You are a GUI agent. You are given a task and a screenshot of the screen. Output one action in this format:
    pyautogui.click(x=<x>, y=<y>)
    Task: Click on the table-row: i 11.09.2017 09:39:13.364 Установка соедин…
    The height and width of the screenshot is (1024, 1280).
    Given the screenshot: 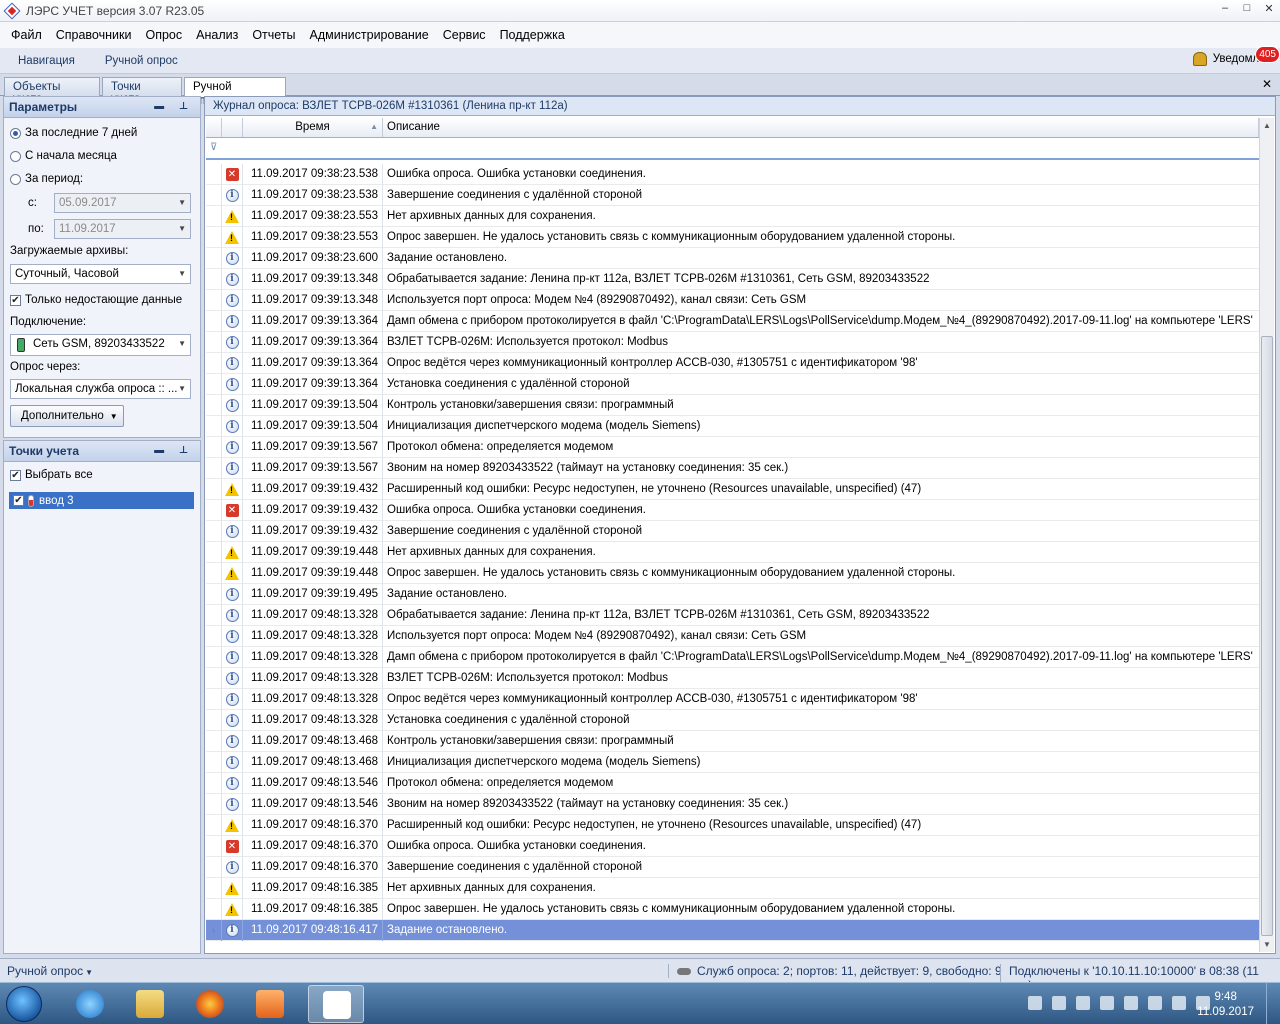 What is the action you would take?
    pyautogui.click(x=732, y=384)
    